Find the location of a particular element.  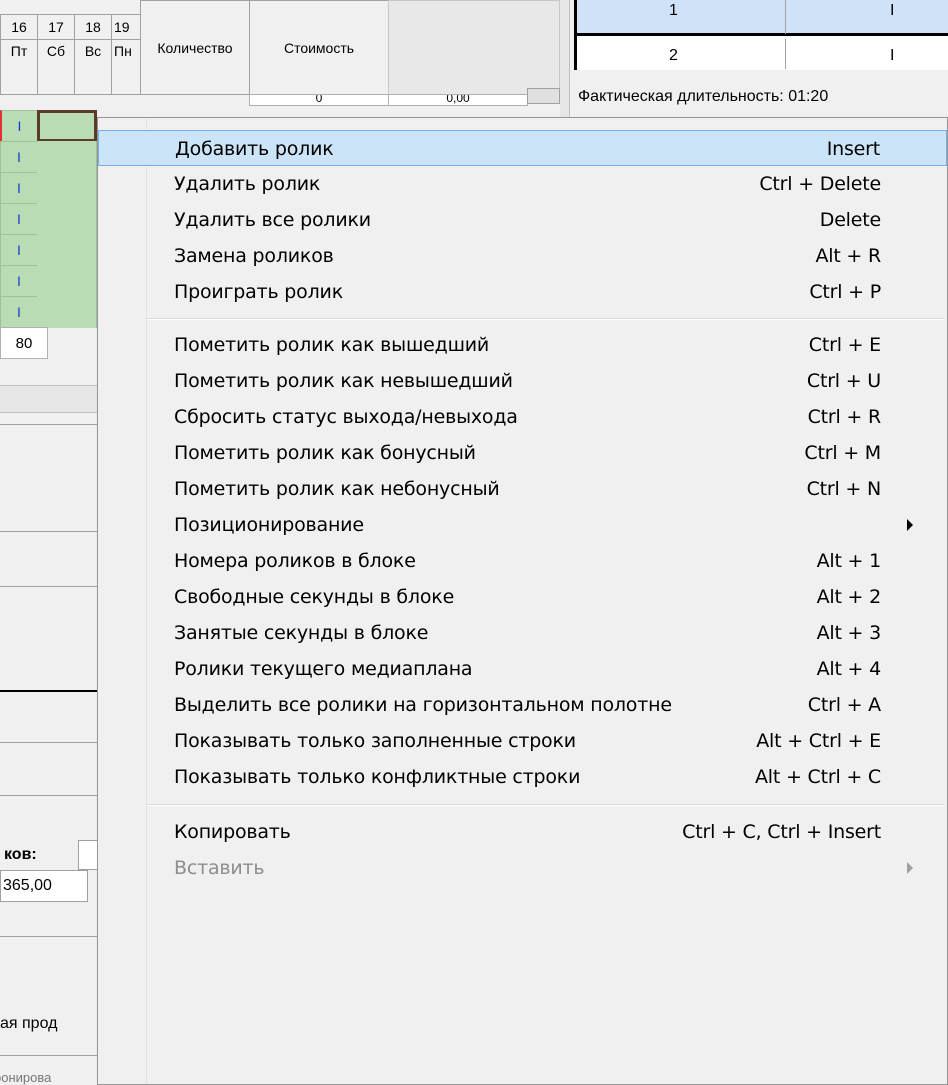

duration-panel: 1 I 2 I Фактическая длительность: 01:20 is located at coordinates (754, 58).